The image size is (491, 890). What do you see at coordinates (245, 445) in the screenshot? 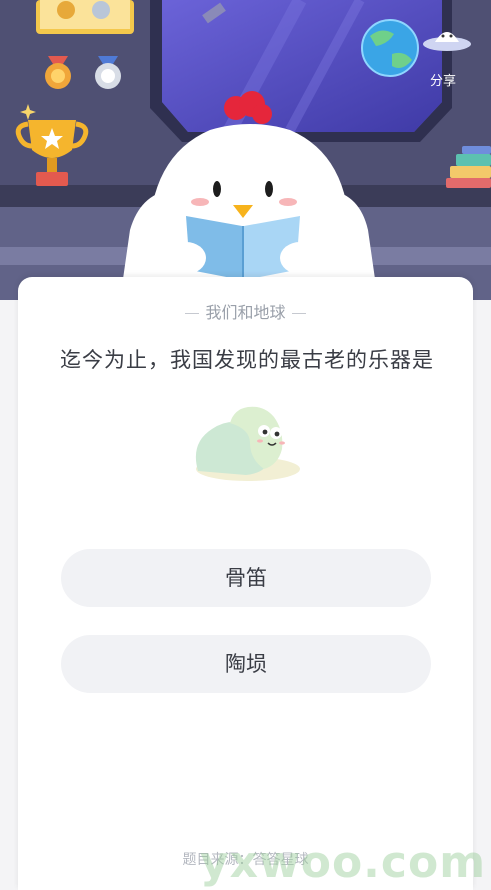
I see `snail-mascot` at bounding box center [245, 445].